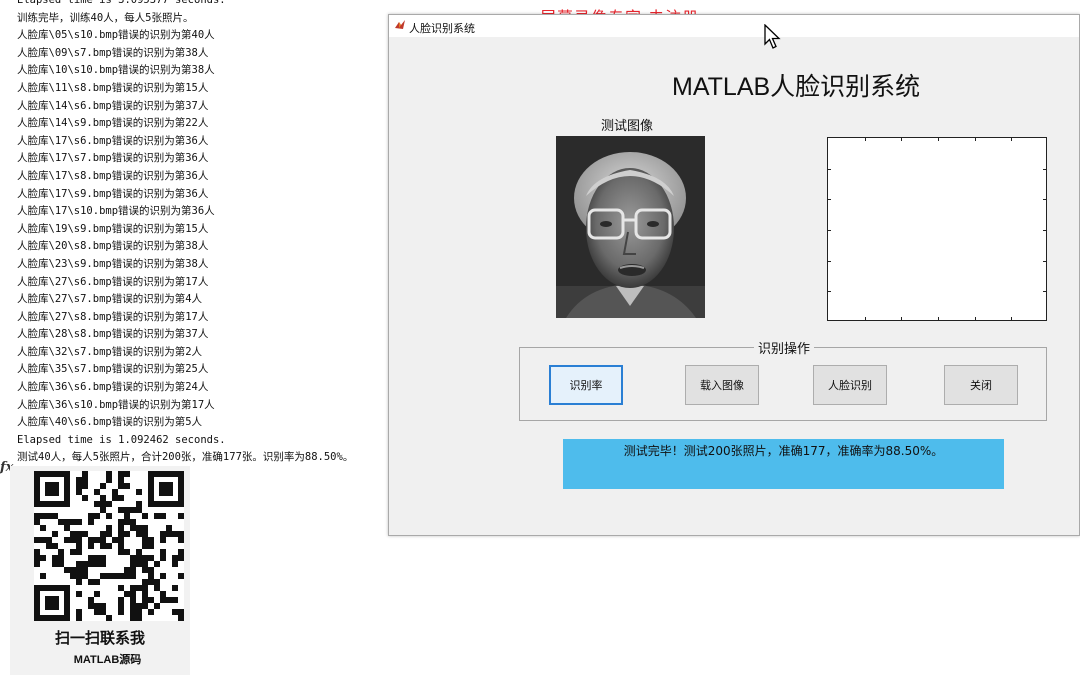 The height and width of the screenshot is (675, 1080). I want to click on console-line: 人脸库\28\s8.bmp错误的识别为第37人, so click(113, 334).